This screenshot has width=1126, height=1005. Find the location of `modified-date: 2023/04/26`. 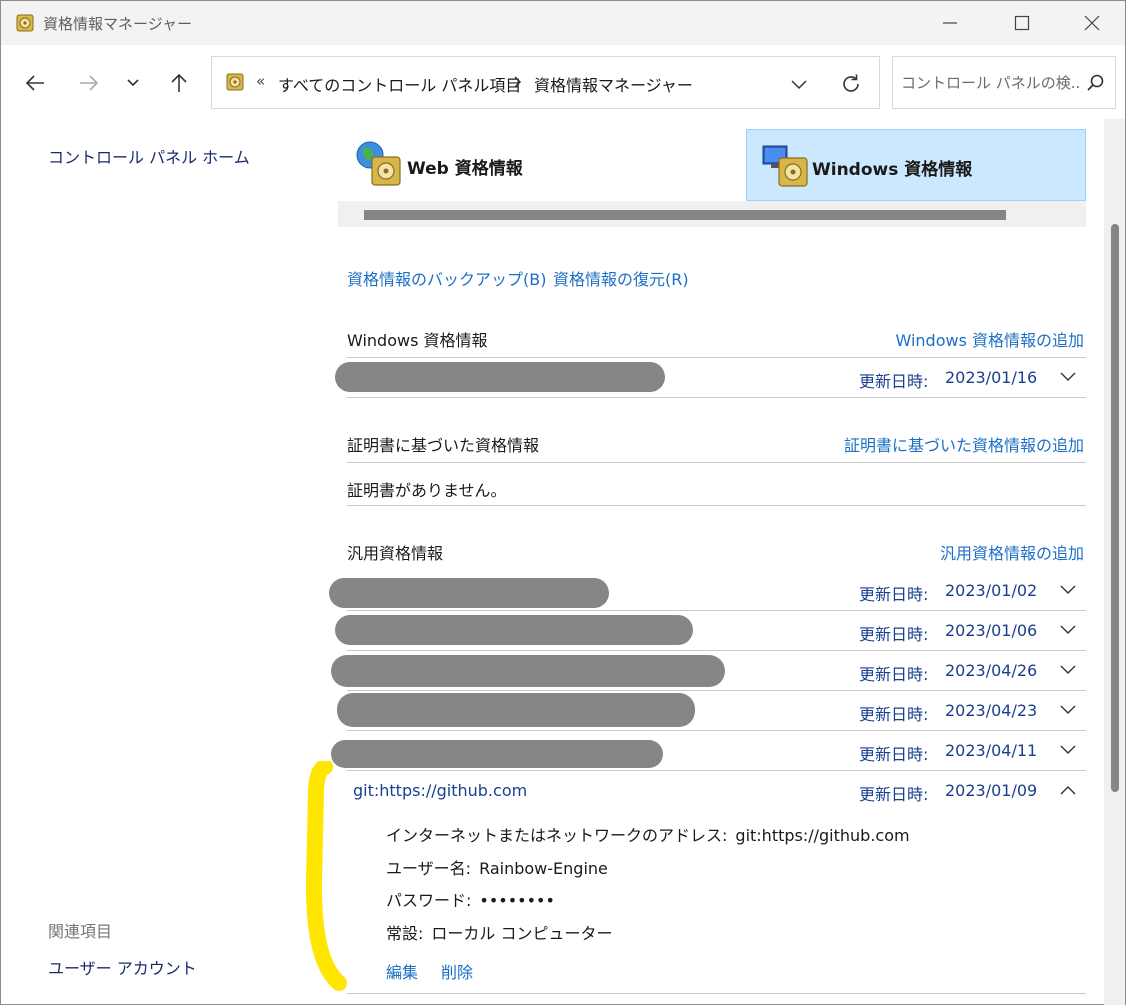

modified-date: 2023/04/26 is located at coordinates (991, 670).